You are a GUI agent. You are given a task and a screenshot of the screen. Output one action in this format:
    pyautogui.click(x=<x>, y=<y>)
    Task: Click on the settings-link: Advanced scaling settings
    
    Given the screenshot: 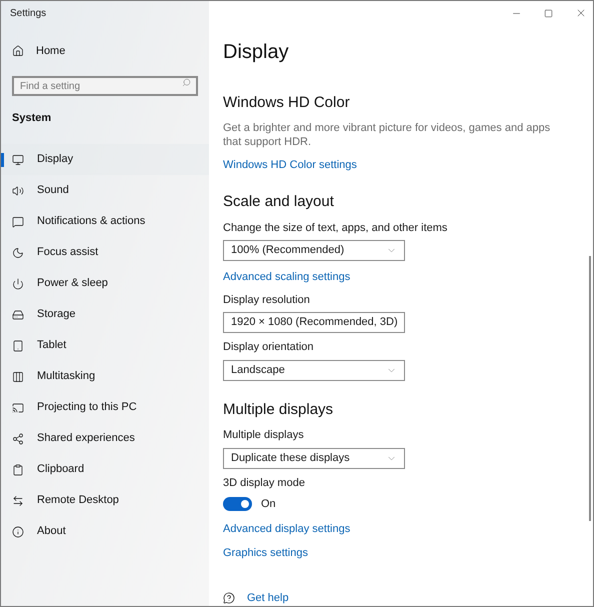 What is the action you would take?
    pyautogui.click(x=286, y=277)
    